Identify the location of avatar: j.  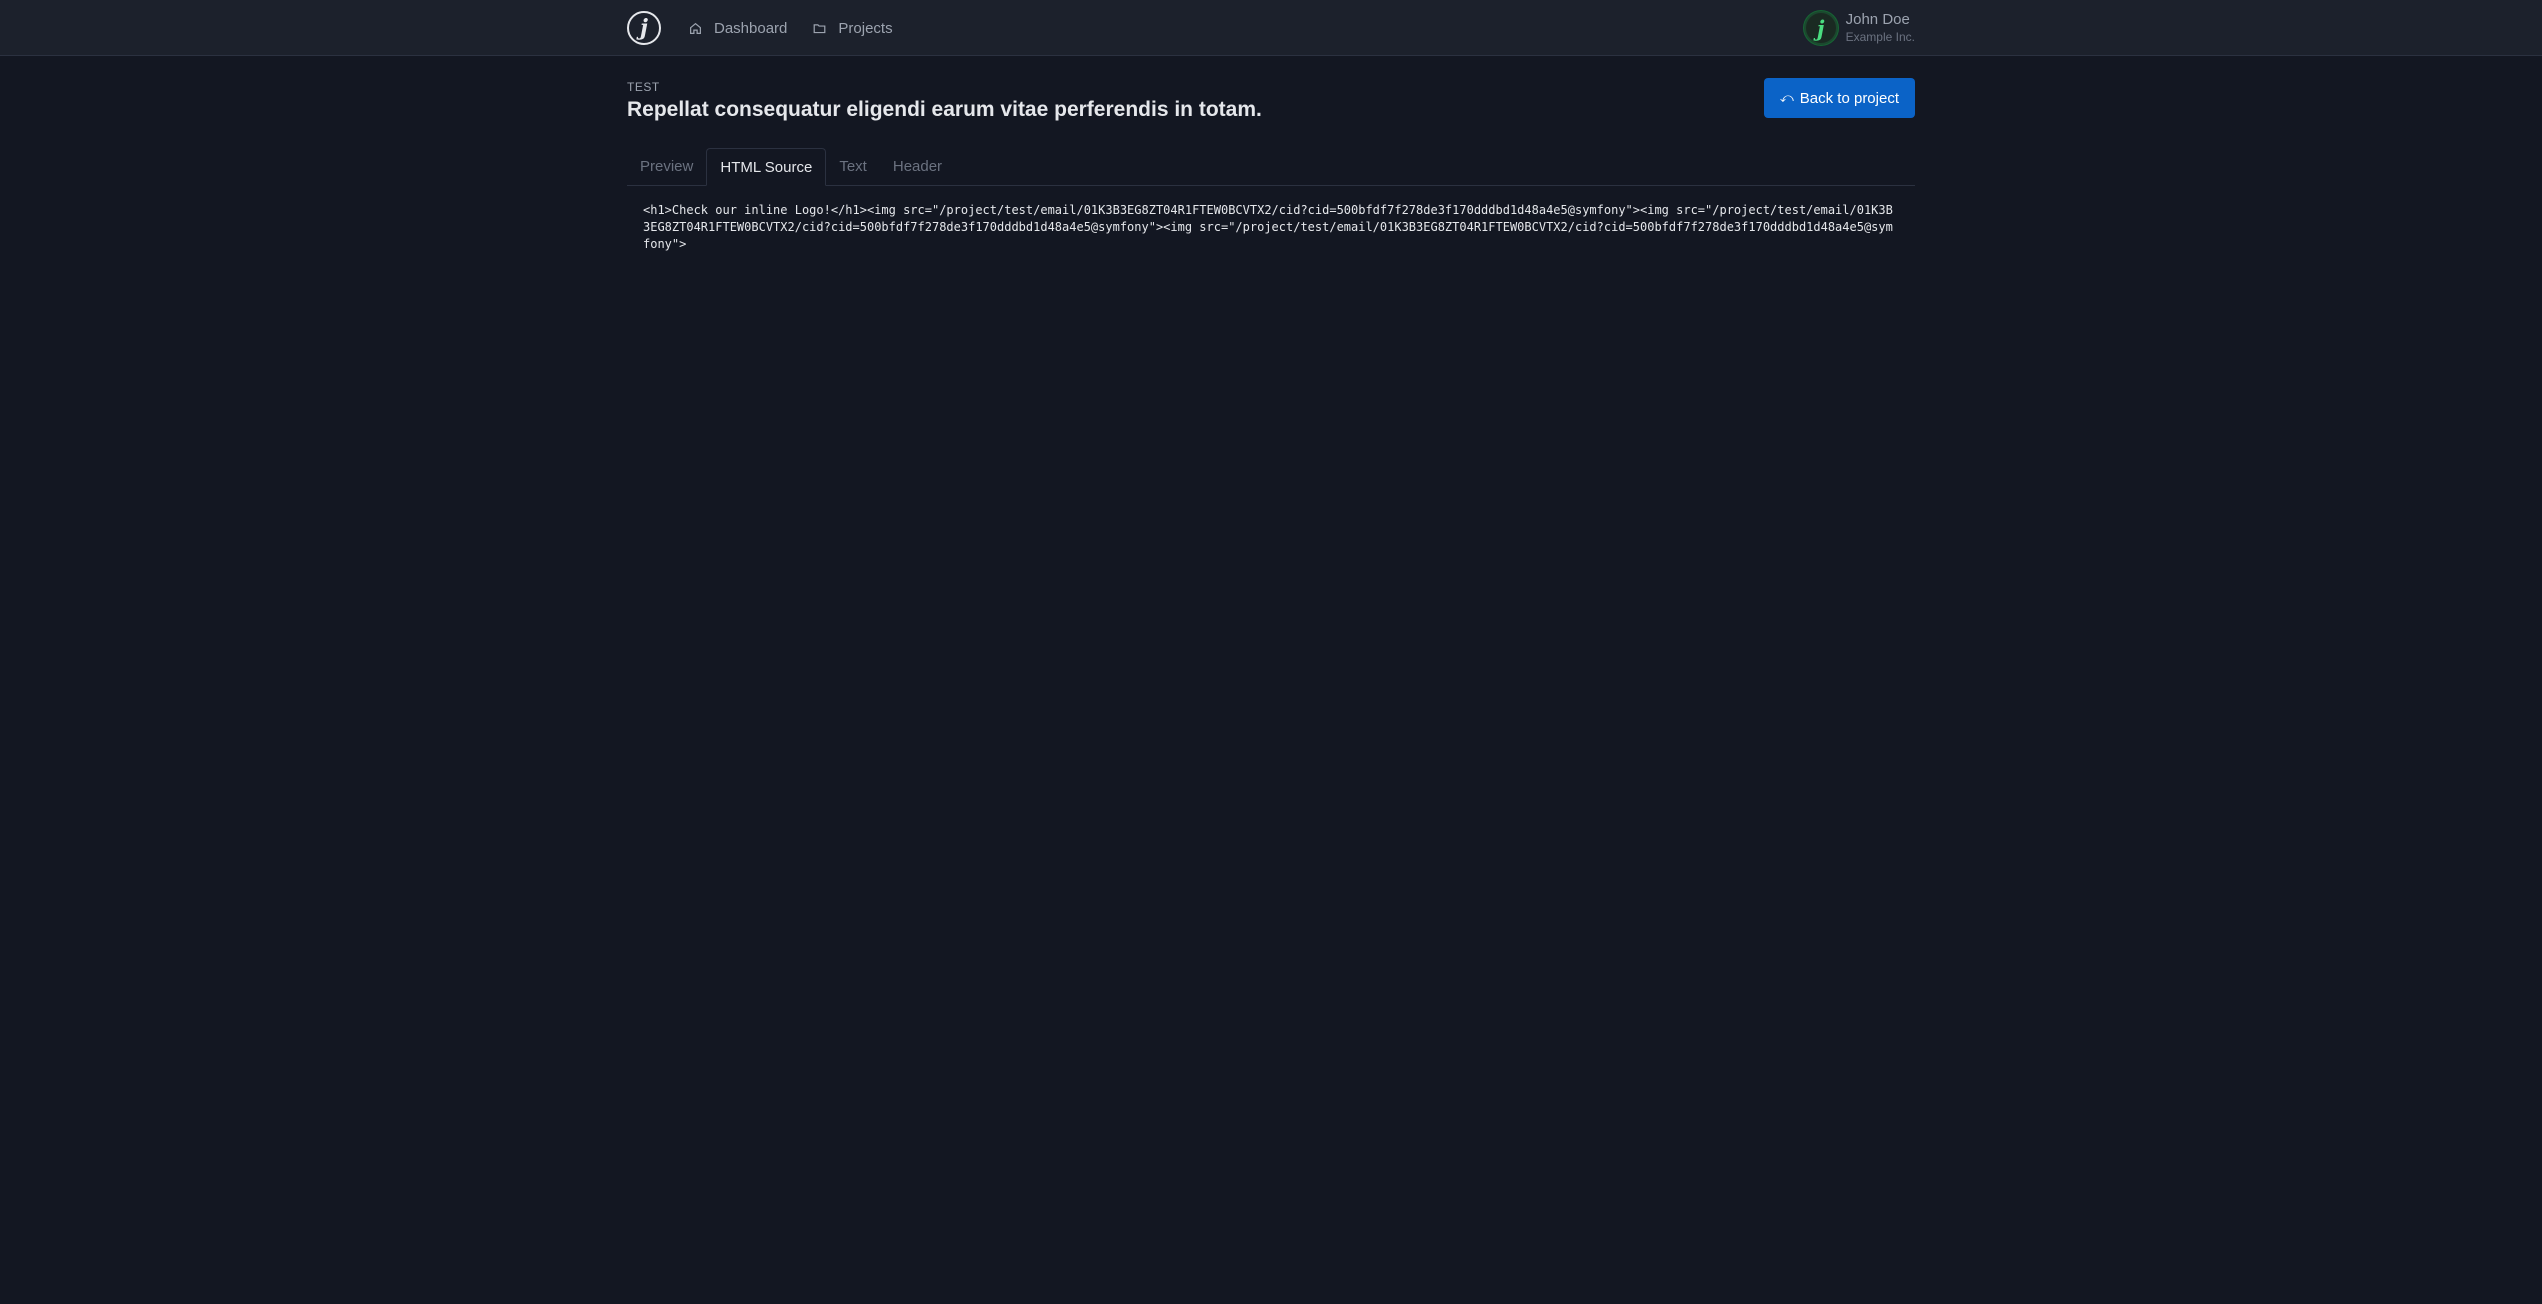
(1820, 28).